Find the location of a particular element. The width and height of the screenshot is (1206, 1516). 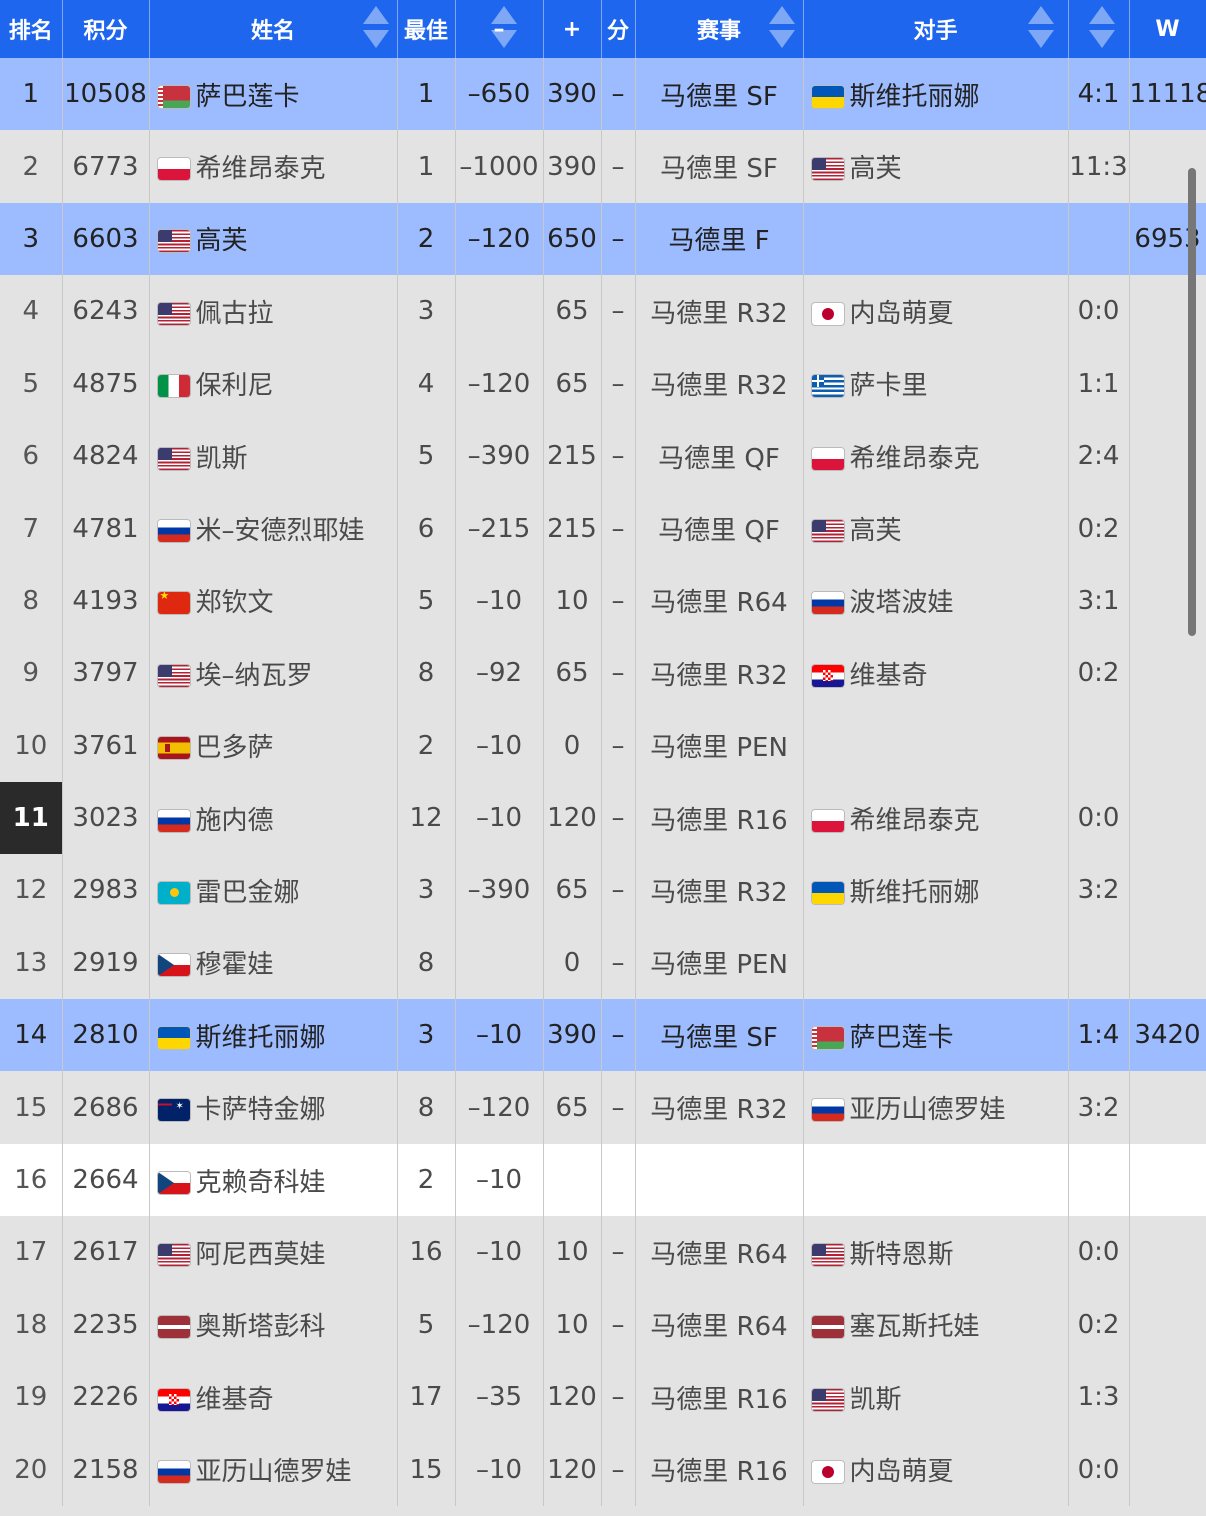

table-row: 13 2919 穆霍娃 8 0– 马德里 PEN is located at coordinates (603, 963).